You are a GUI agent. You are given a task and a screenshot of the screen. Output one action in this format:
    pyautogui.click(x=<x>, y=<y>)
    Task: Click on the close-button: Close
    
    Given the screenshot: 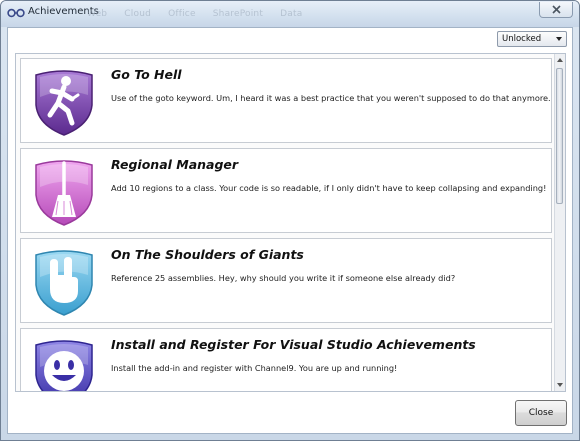 What is the action you would take?
    pyautogui.click(x=541, y=413)
    